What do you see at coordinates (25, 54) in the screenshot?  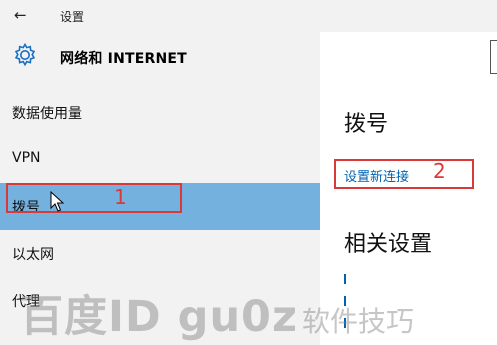 I see `gear-icon` at bounding box center [25, 54].